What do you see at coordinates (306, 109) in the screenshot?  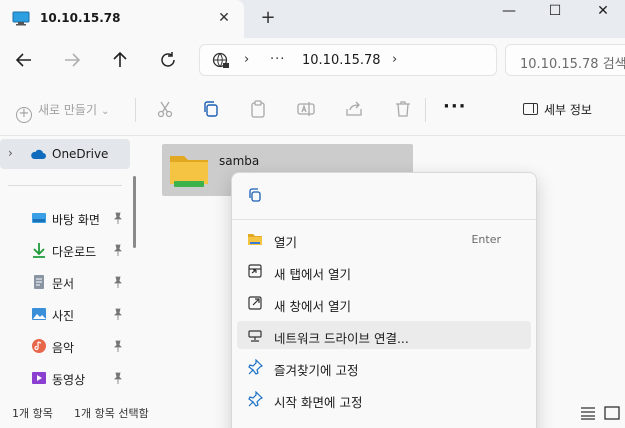 I see `rename-icon` at bounding box center [306, 109].